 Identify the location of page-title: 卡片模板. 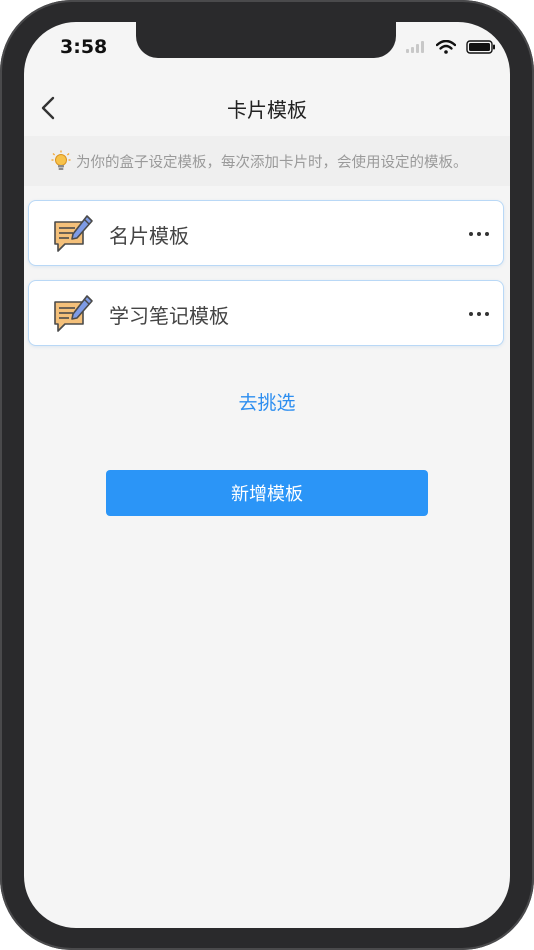
(267, 110).